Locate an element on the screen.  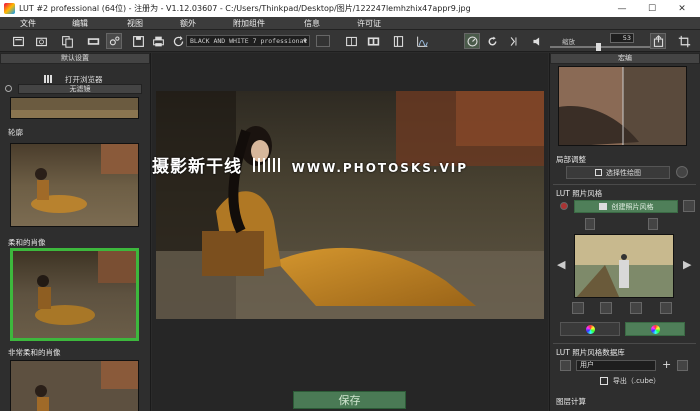
lut-db-title: LUT 照片风格数据库 is located at coordinates (590, 352).